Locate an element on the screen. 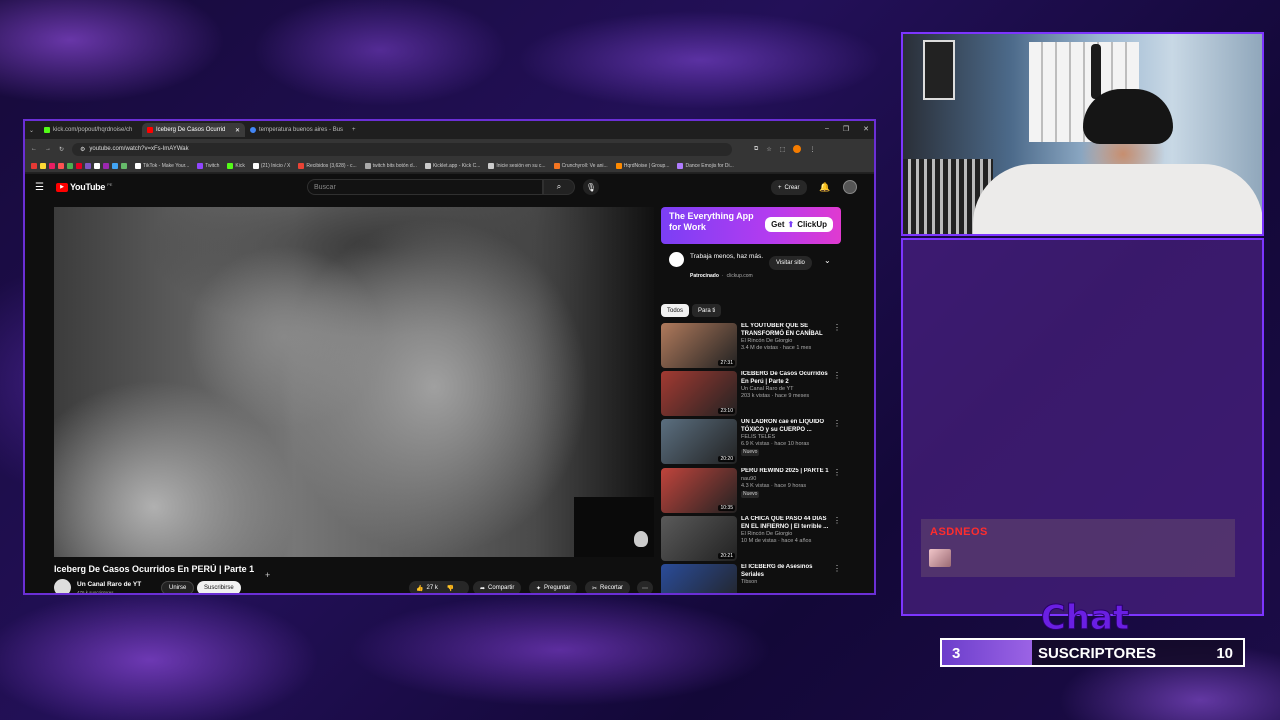  chip-todos: Todos is located at coordinates (675, 310).